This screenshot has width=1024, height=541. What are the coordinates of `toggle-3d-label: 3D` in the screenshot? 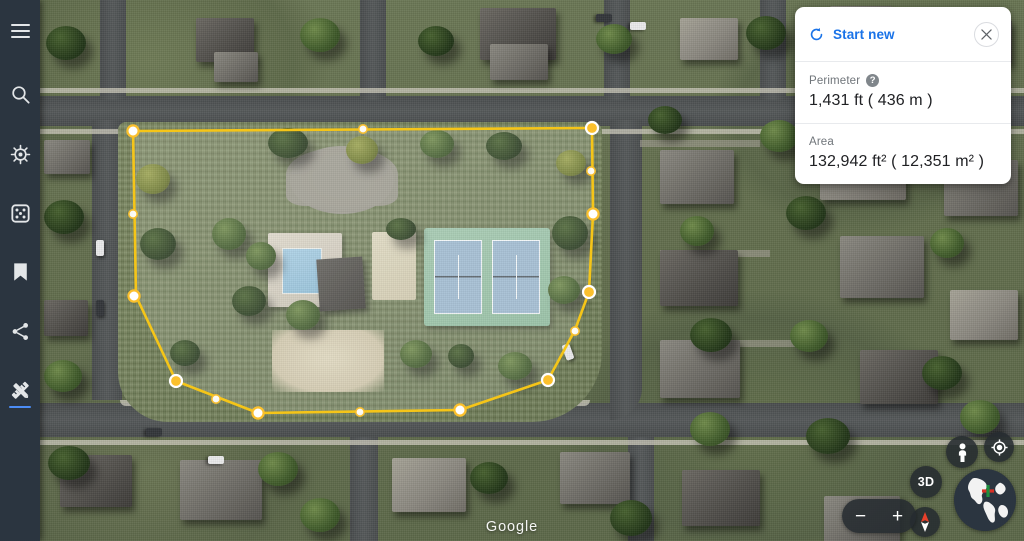 It's located at (926, 482).